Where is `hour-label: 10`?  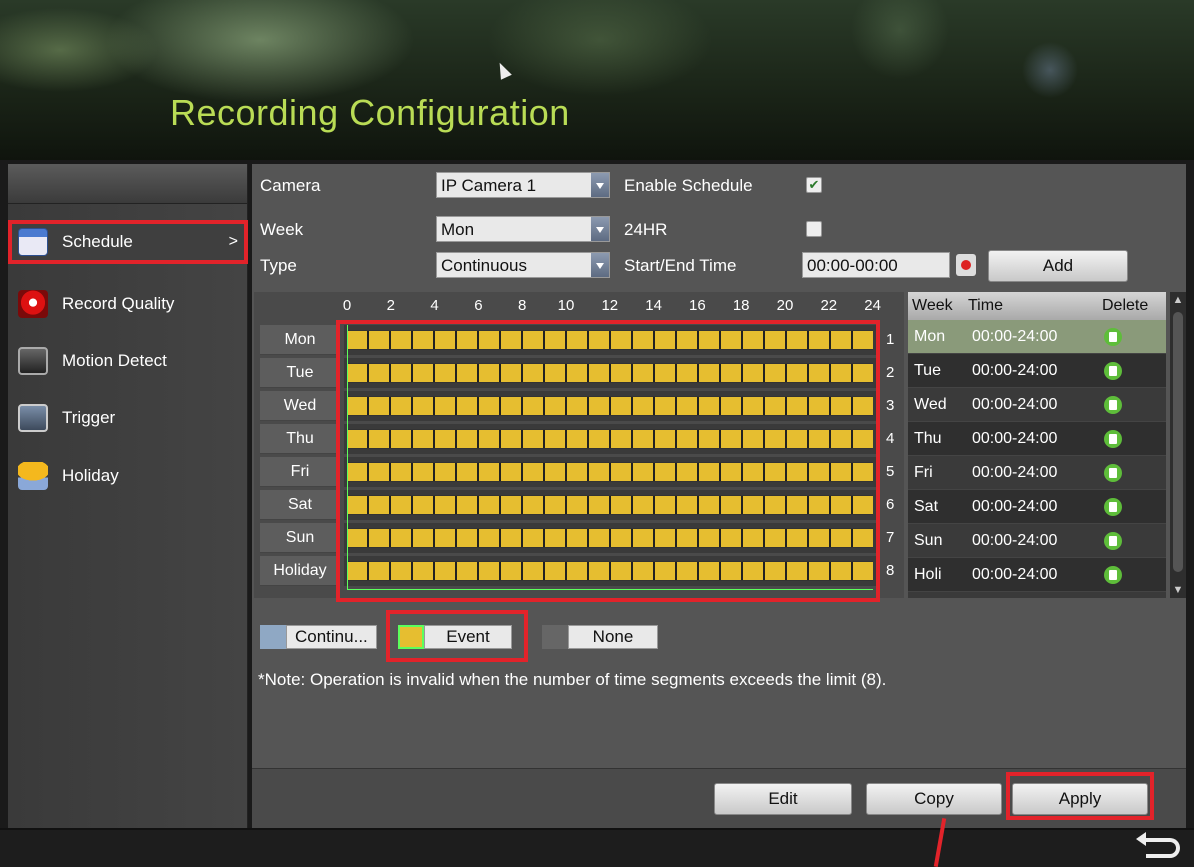
hour-label: 10 is located at coordinates (566, 305).